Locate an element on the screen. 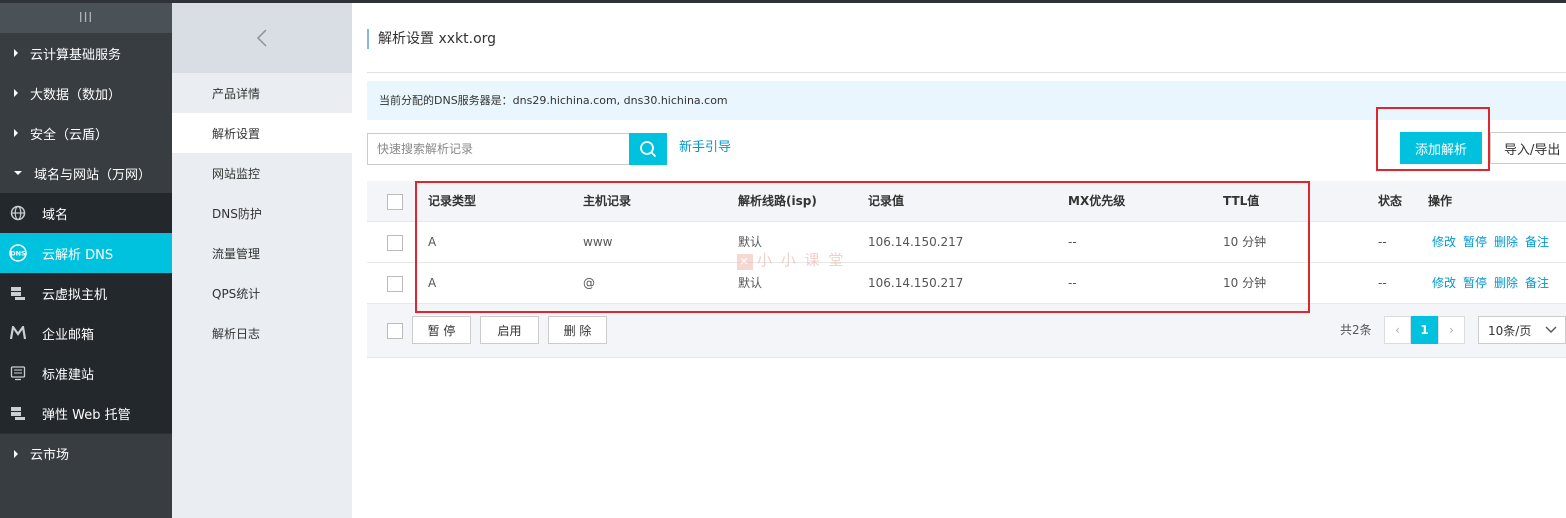 This screenshot has height=518, width=1566. chevron-left-icon is located at coordinates (261, 38).